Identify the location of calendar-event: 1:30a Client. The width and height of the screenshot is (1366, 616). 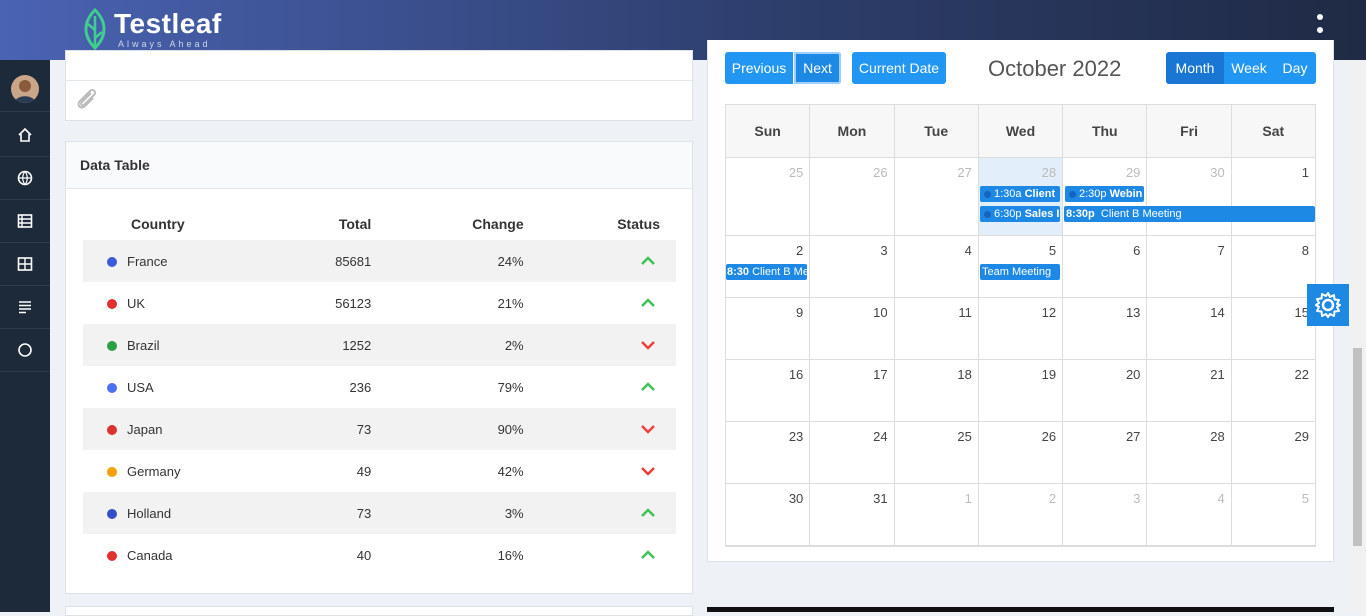
(1020, 194).